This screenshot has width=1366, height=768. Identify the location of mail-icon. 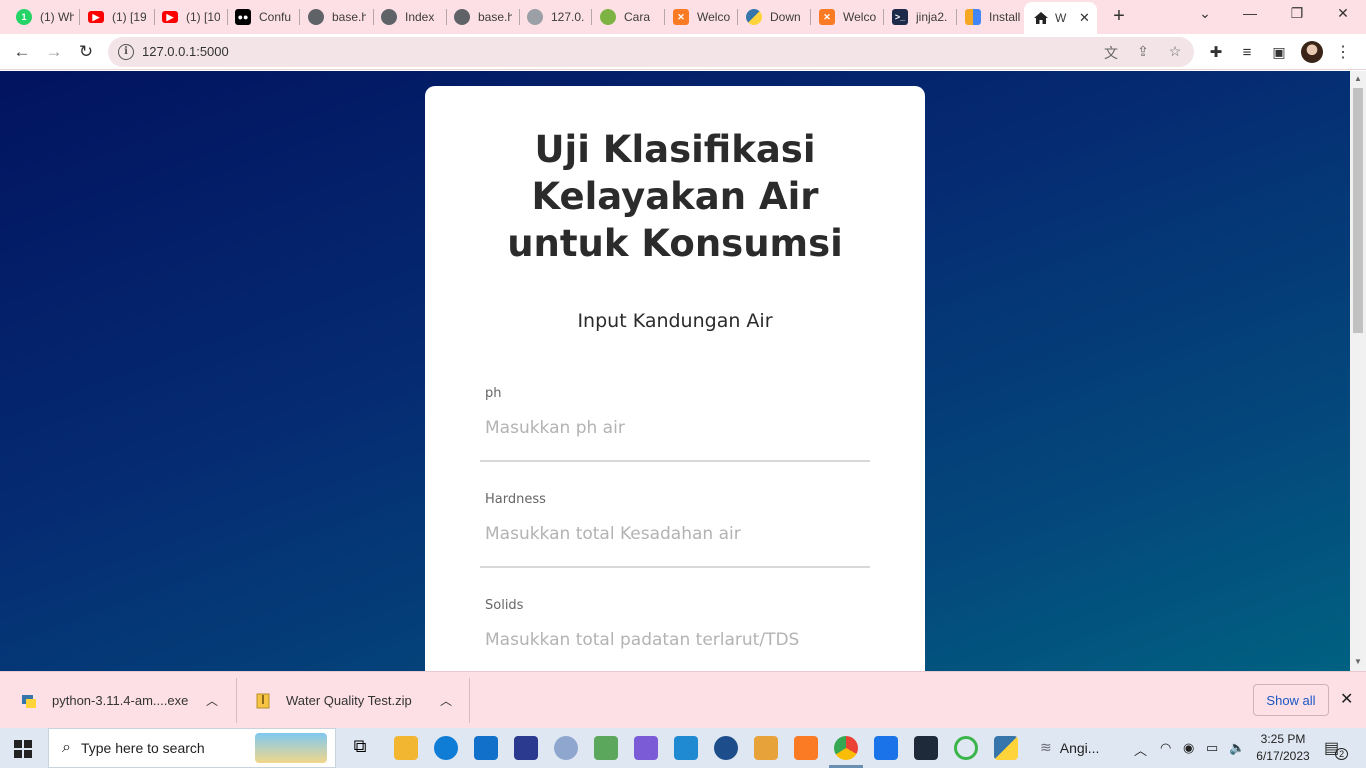
(486, 748).